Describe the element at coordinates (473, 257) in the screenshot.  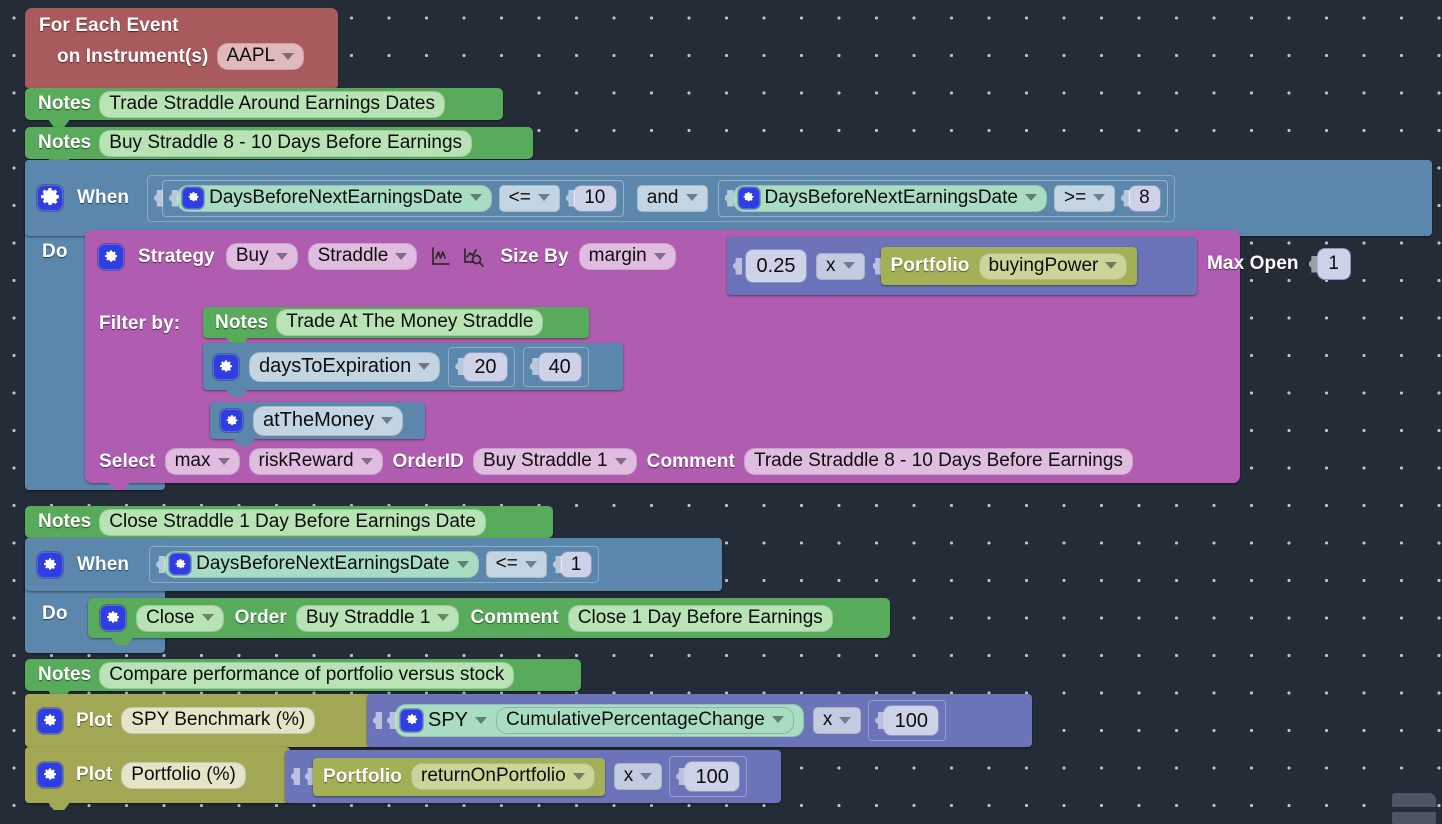
I see `chart-magnifier-icon` at that location.